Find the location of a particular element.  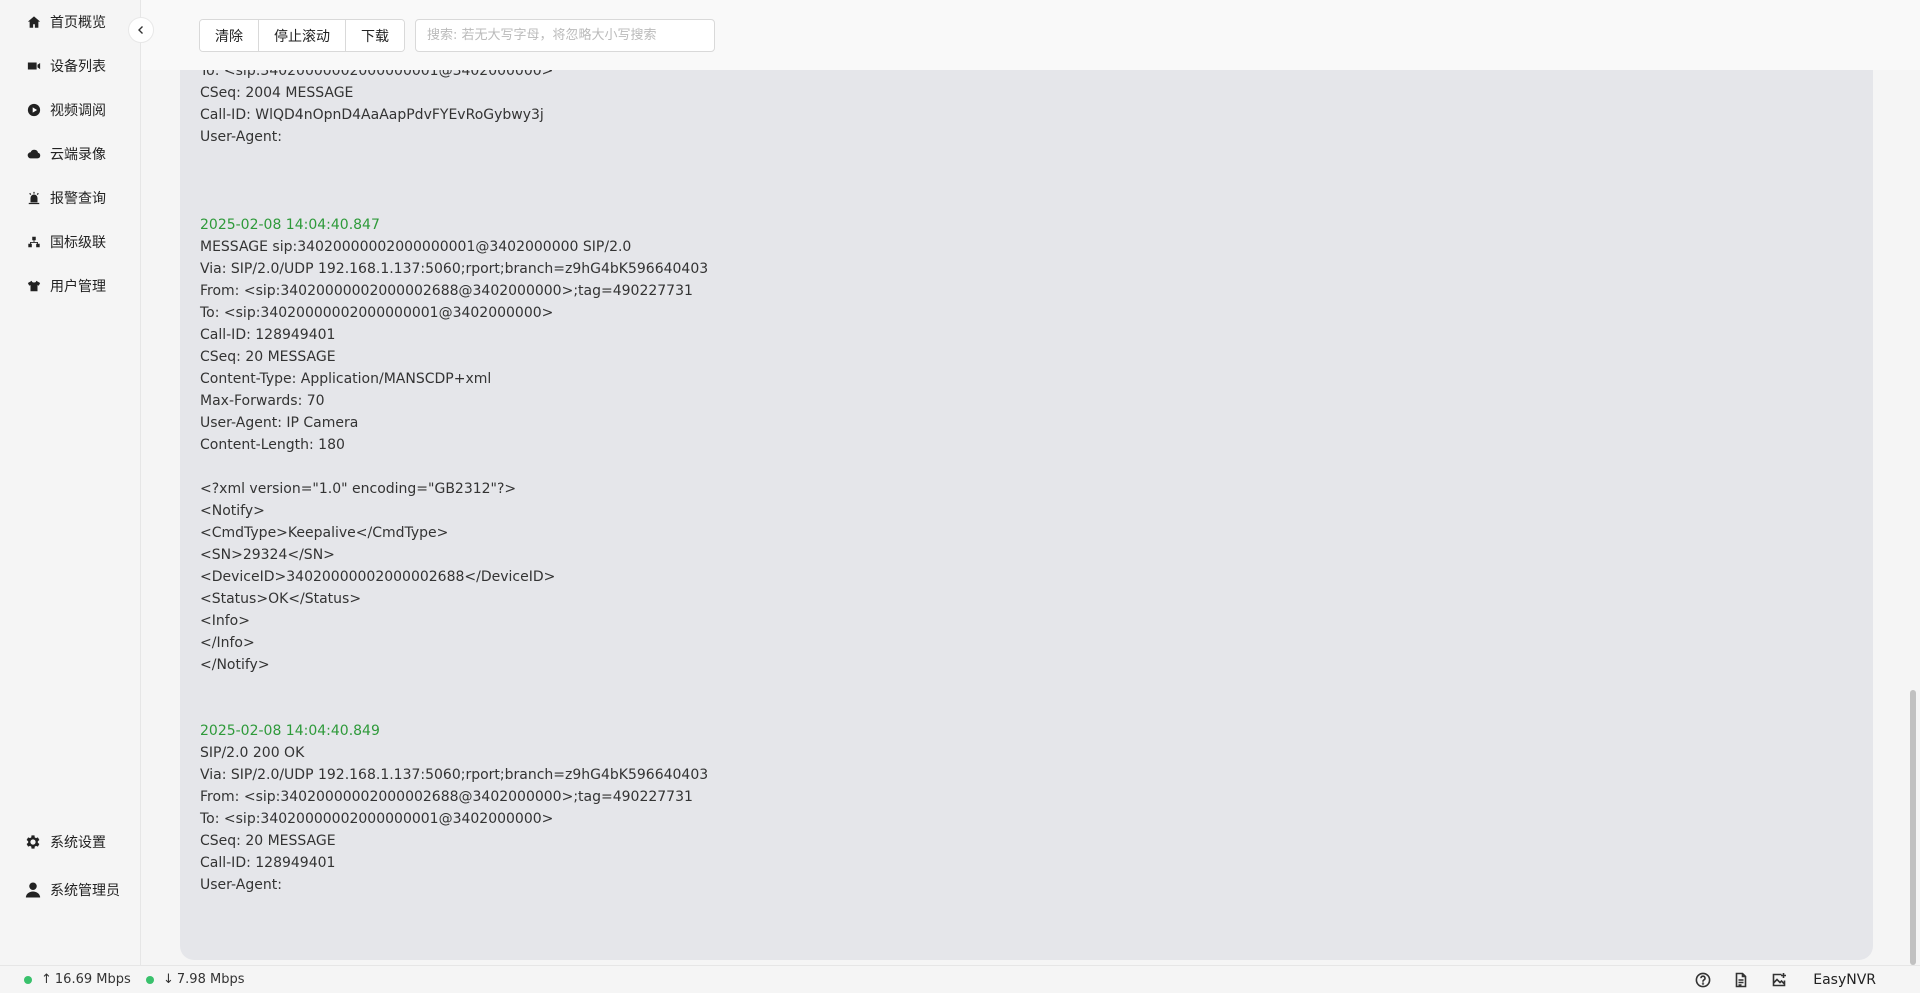

log-line: Content-Type: Application/MANSCDP+xml is located at coordinates (346, 379).